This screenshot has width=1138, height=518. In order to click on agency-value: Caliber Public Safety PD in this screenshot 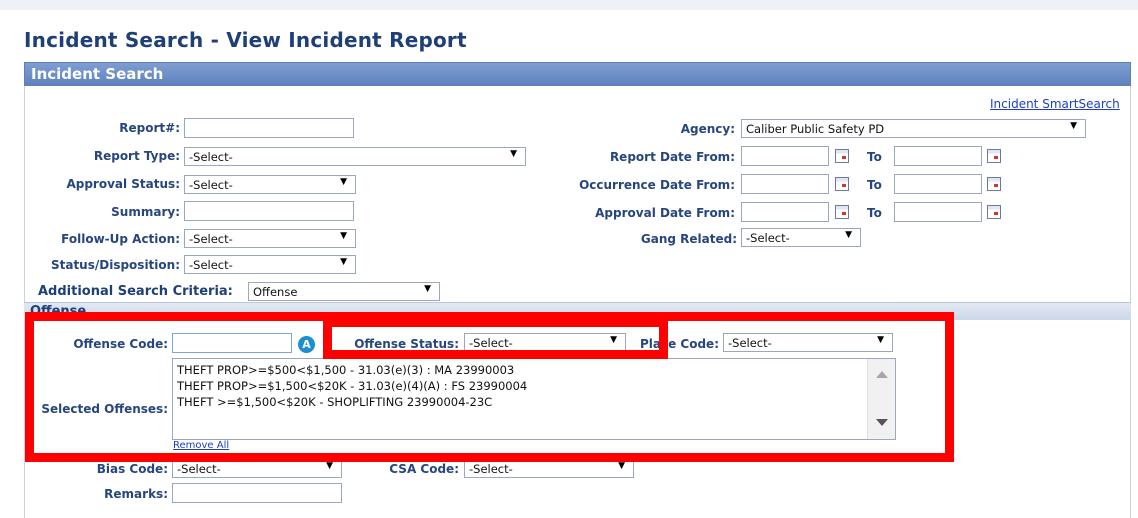, I will do `click(815, 129)`.